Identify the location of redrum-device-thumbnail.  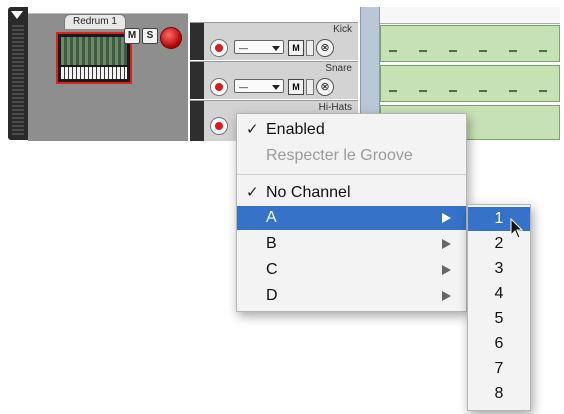
(94, 58).